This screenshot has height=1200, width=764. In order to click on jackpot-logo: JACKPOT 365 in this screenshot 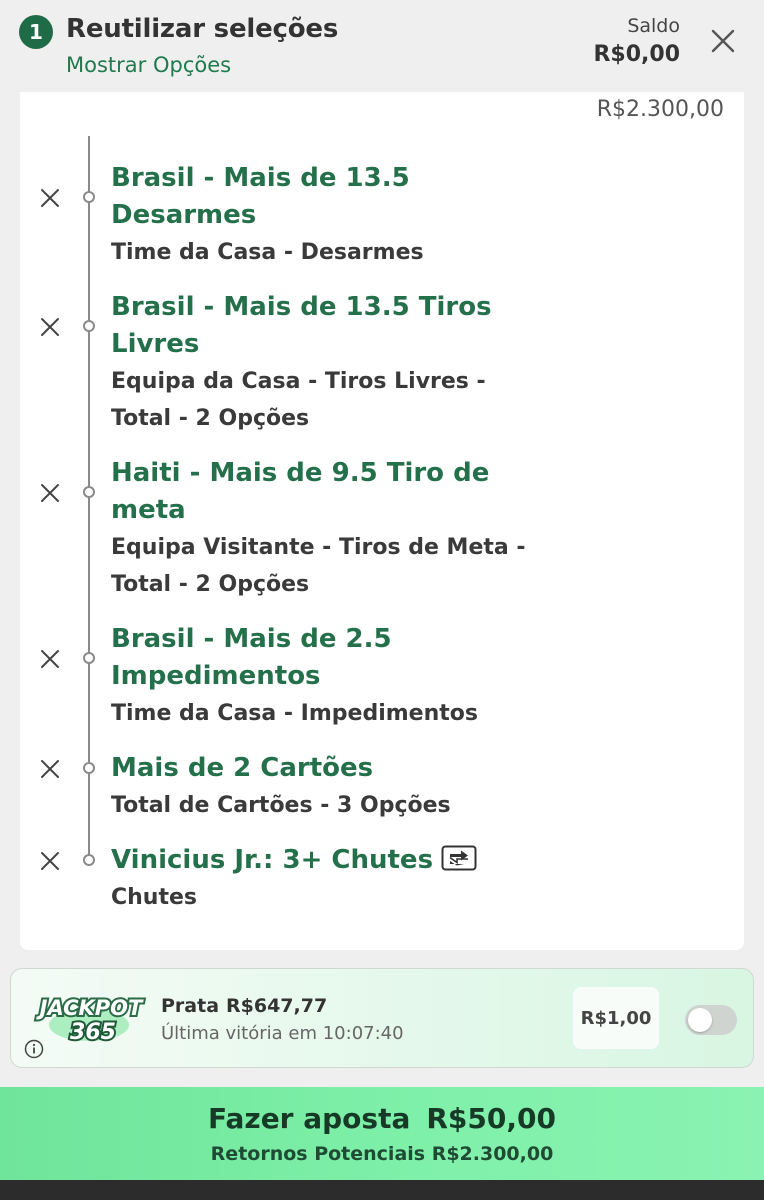, I will do `click(91, 1016)`.